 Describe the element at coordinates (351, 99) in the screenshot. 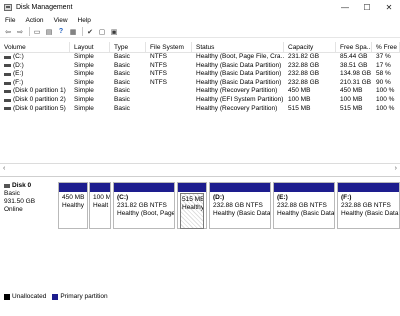

I see `cell-free-space: 100 MB` at that location.